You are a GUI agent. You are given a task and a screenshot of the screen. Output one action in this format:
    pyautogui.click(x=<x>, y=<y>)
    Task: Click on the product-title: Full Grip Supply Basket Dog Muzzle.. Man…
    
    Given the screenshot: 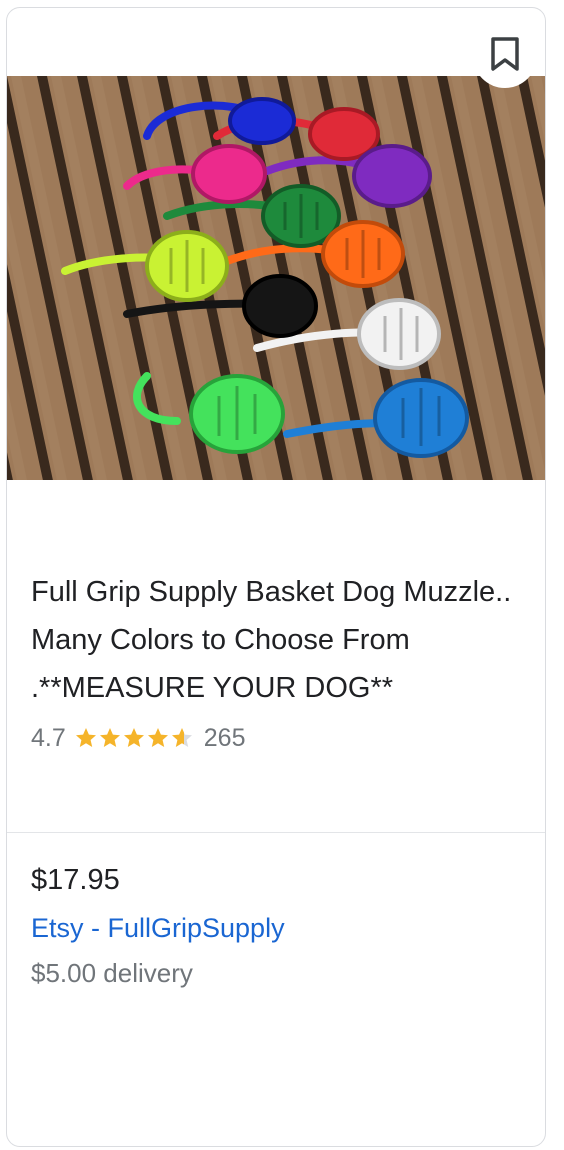 What is the action you would take?
    pyautogui.click(x=279, y=640)
    